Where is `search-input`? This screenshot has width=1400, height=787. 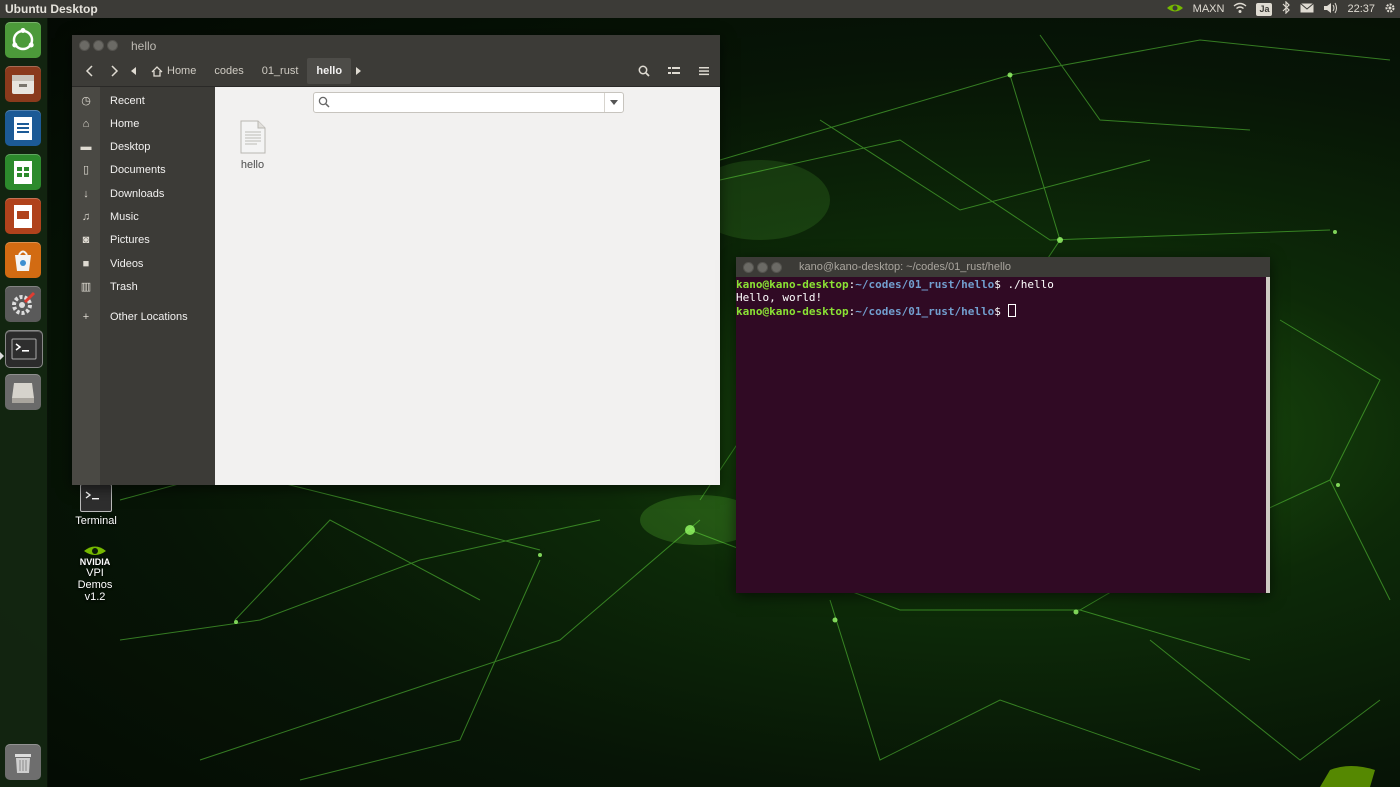 search-input is located at coordinates (468, 102).